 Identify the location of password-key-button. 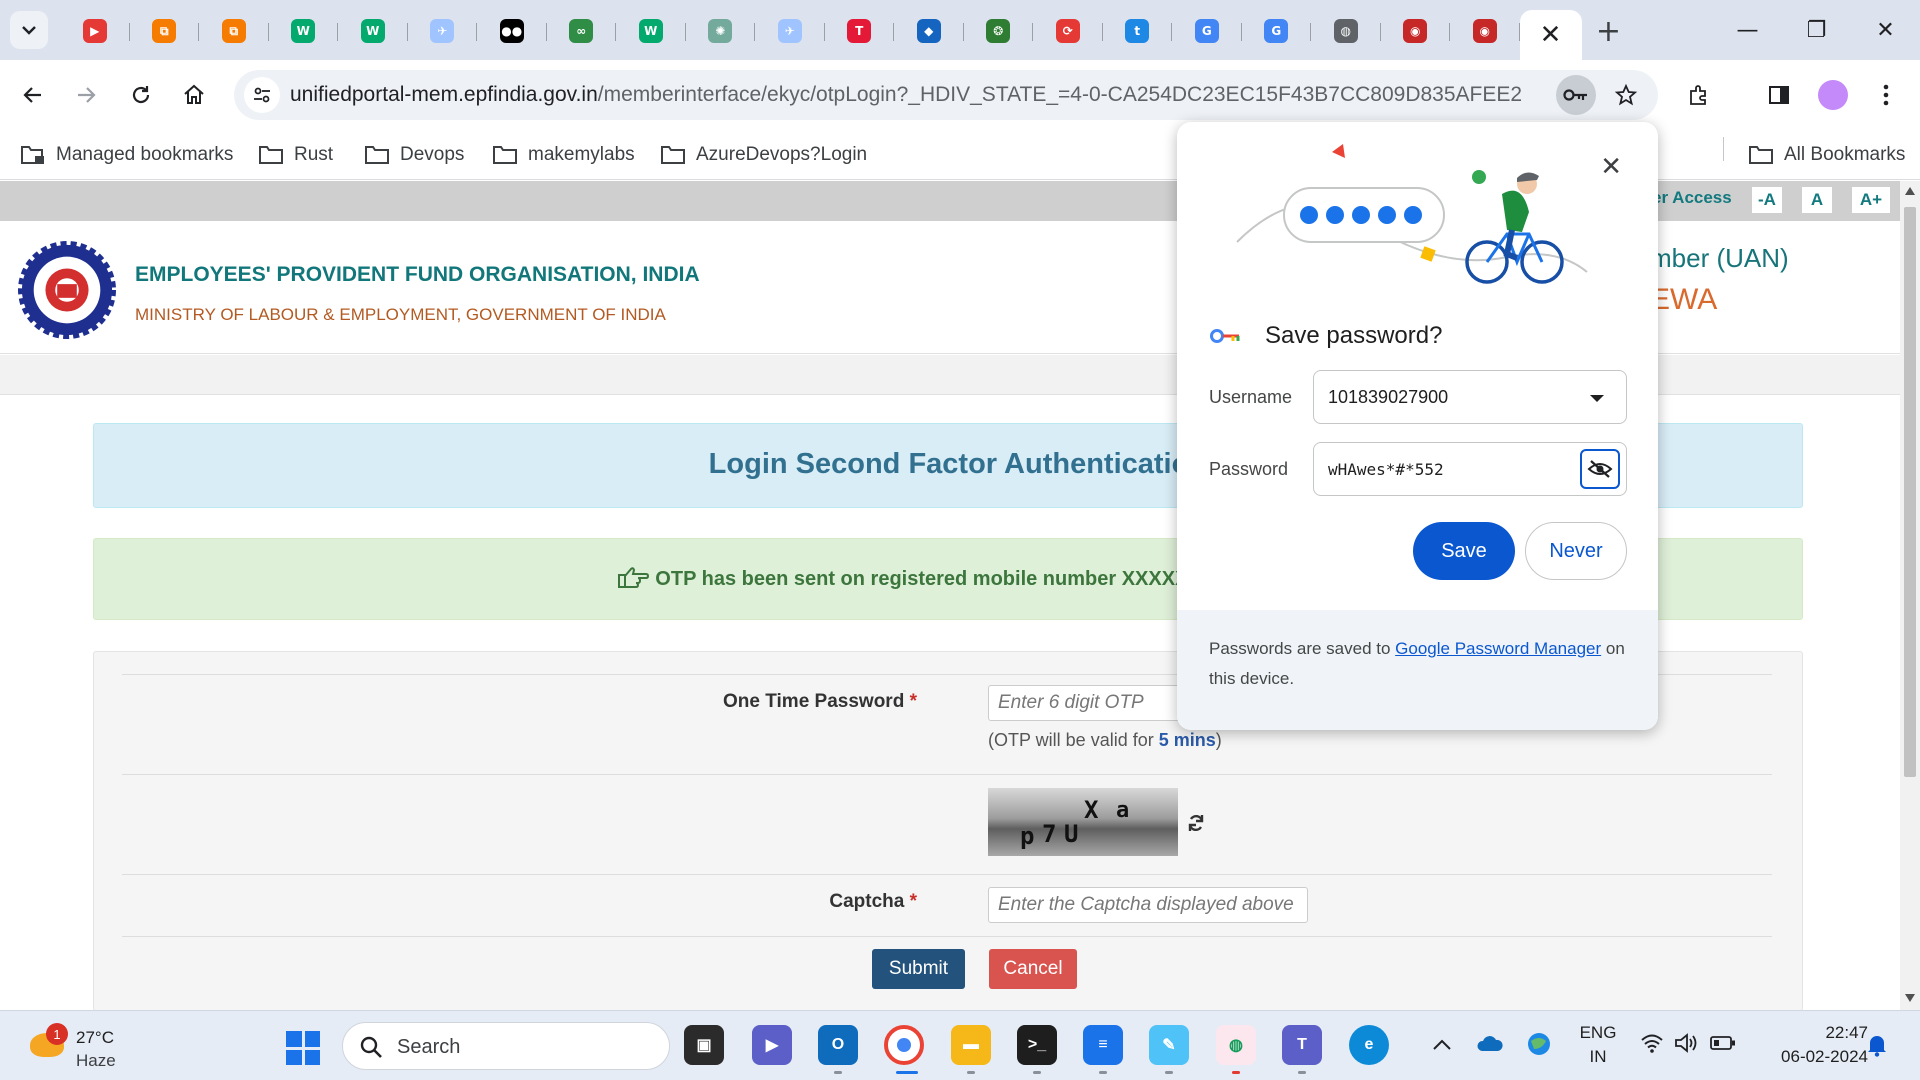
(1576, 95).